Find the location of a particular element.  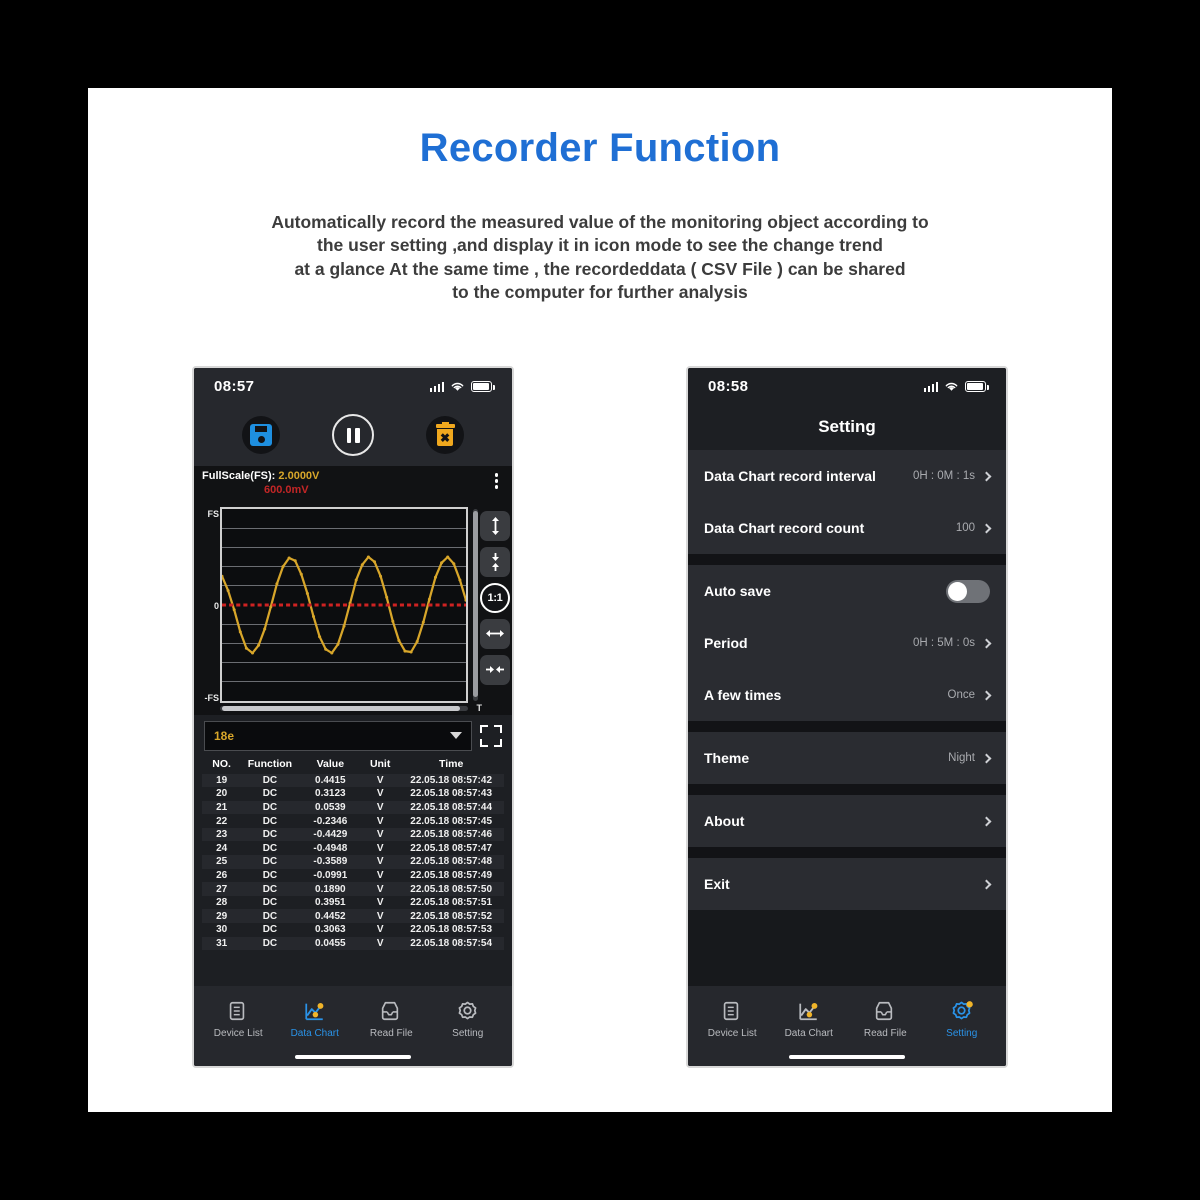

cell-time: 22.05.18 08:57:45 is located at coordinates (451, 821).